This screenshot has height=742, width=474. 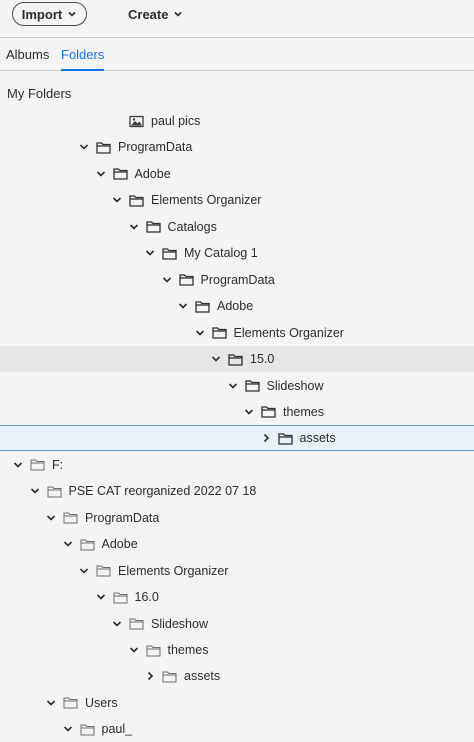 I want to click on create-button: Create, so click(x=155, y=14).